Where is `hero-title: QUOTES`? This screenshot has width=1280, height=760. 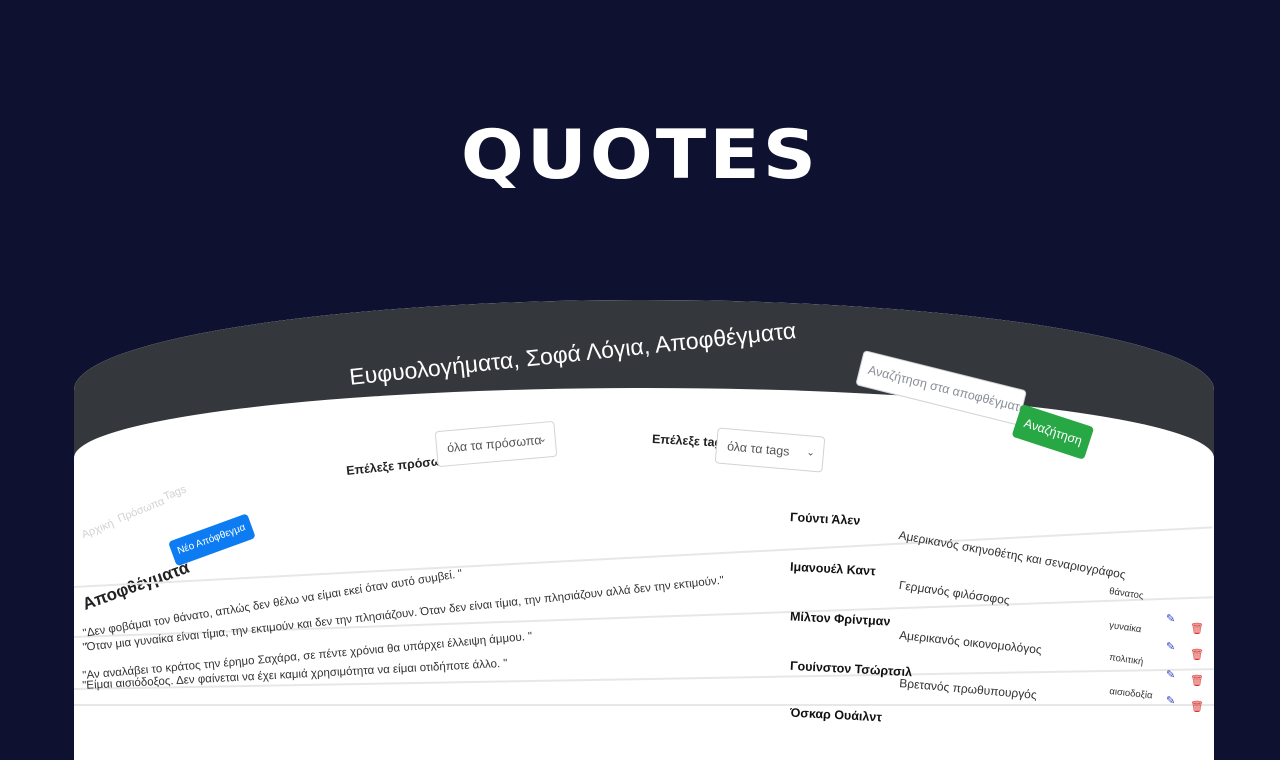
hero-title: QUOTES is located at coordinates (640, 155).